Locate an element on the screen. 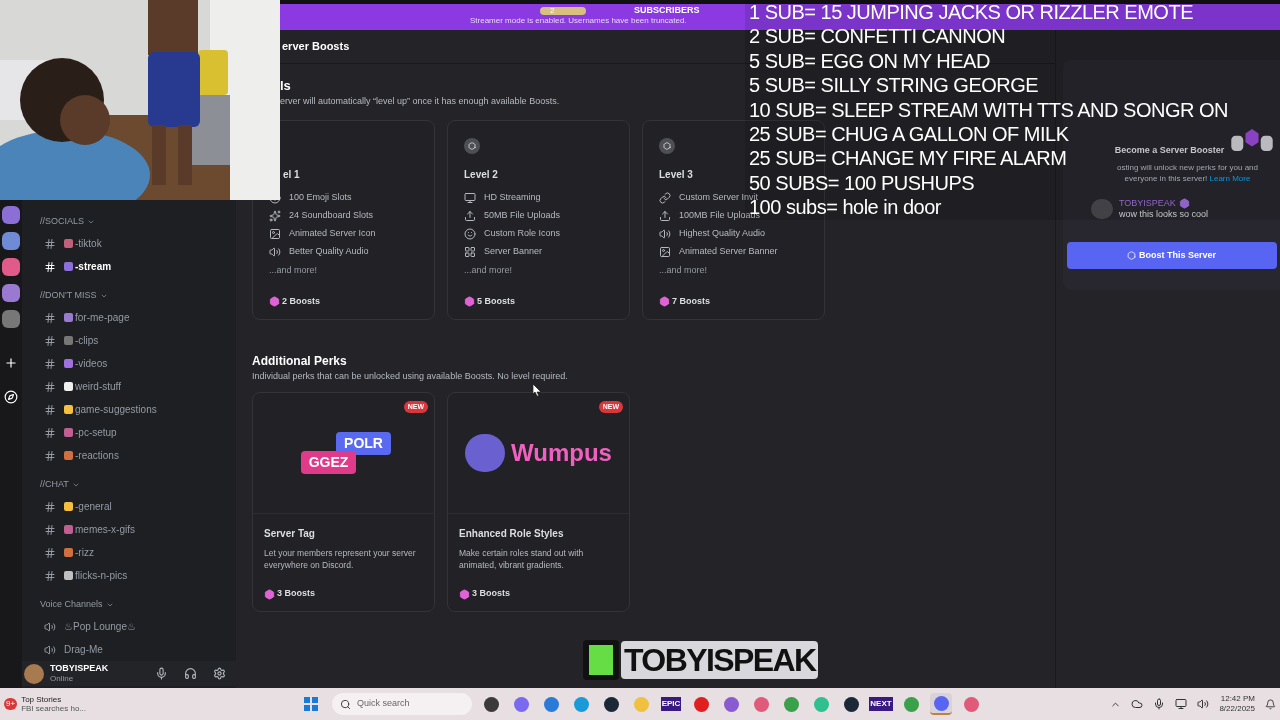 The height and width of the screenshot is (720, 1280). tag-art: GGEZ is located at coordinates (328, 462).